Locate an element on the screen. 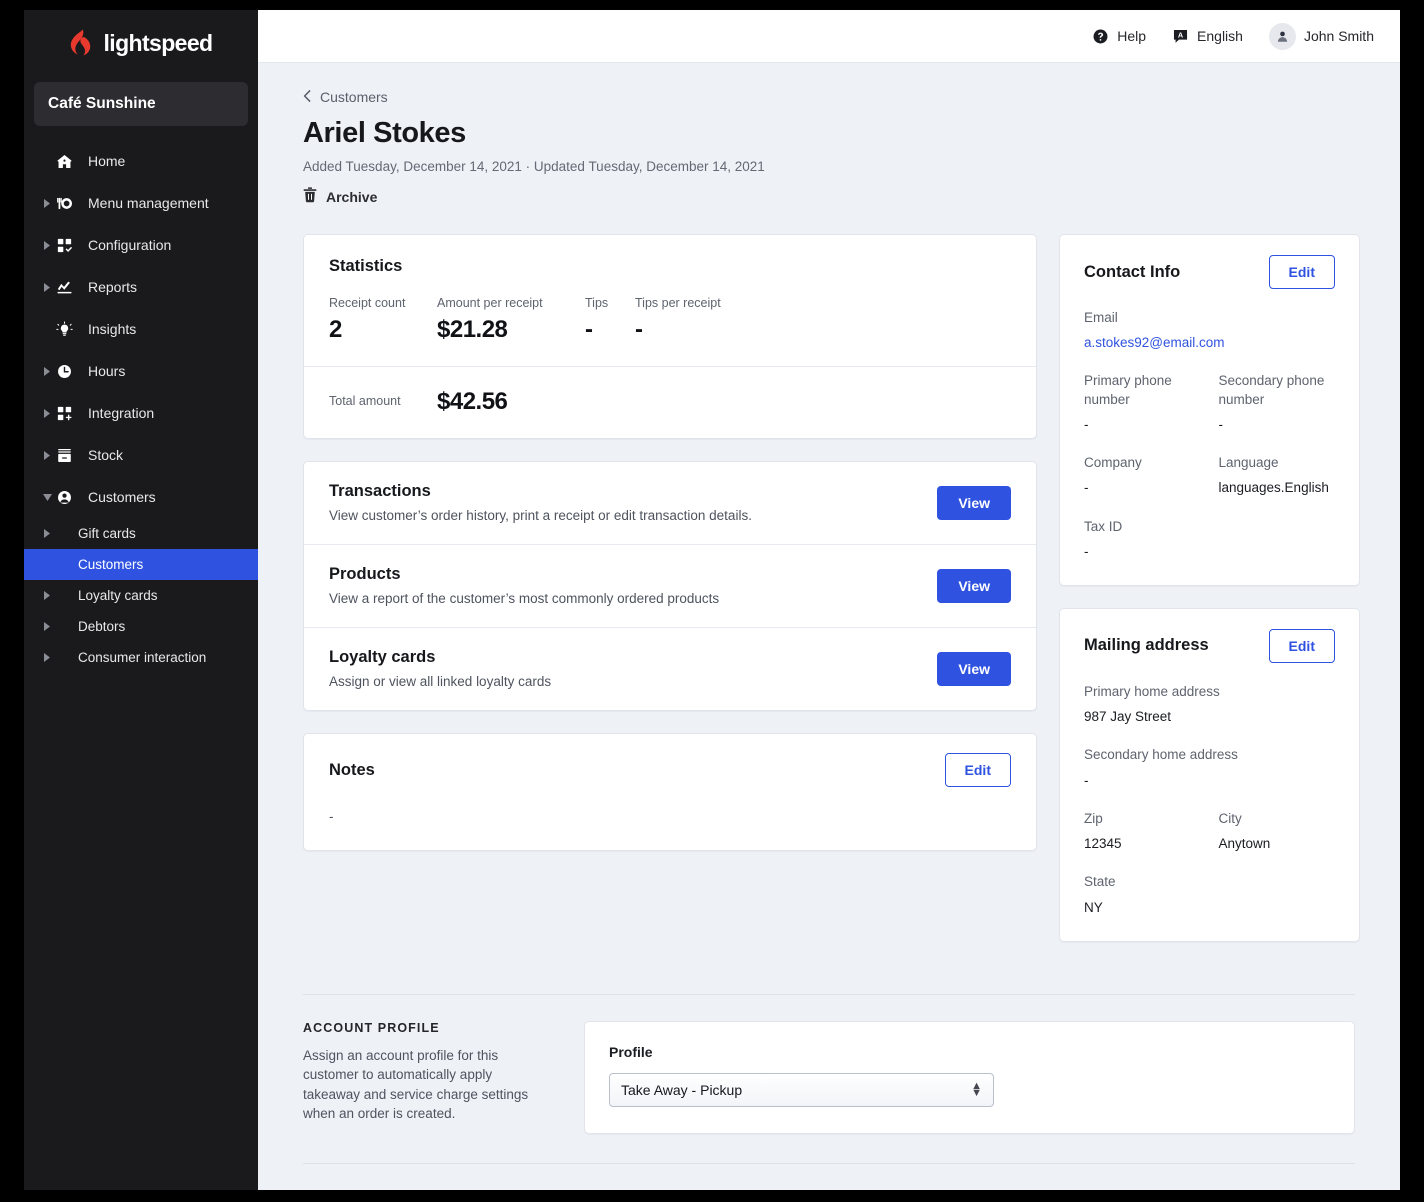 This screenshot has height=1202, width=1424. profile-panel: Profile Take Away - Pickup ▲ ▼ is located at coordinates (969, 1077).